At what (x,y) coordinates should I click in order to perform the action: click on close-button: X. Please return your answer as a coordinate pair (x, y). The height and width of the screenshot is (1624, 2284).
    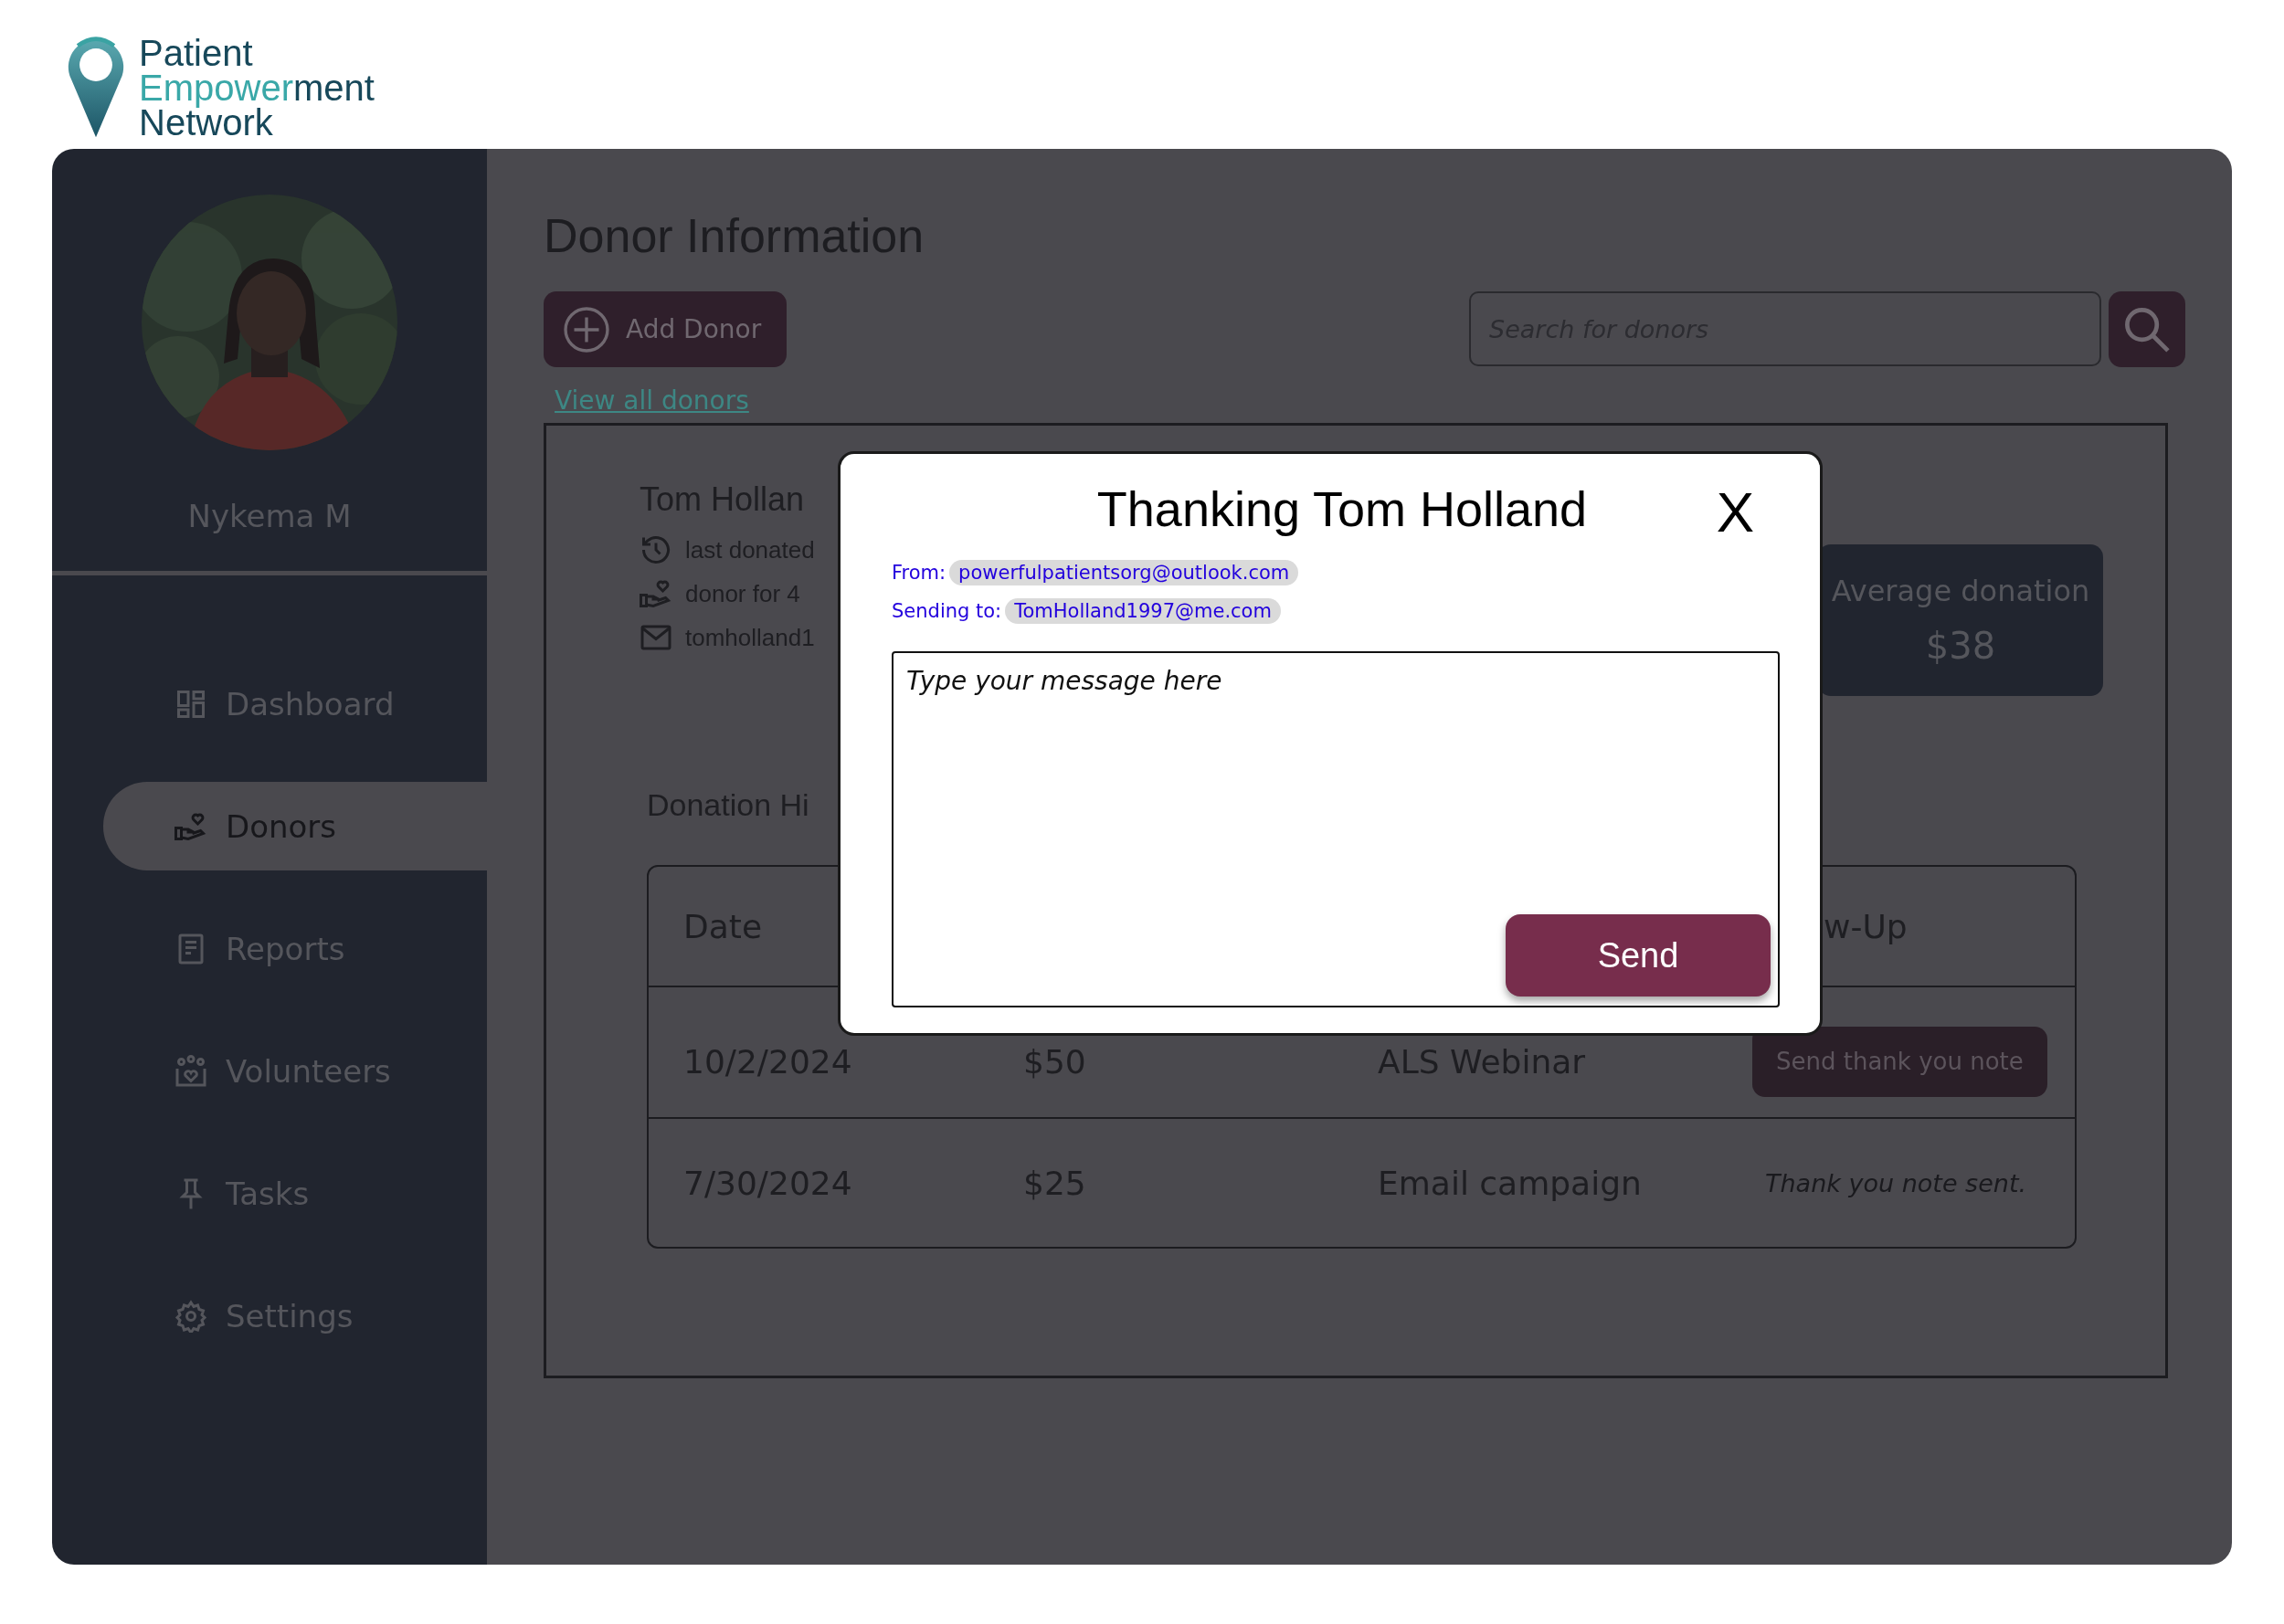
    Looking at the image, I should click on (1735, 512).